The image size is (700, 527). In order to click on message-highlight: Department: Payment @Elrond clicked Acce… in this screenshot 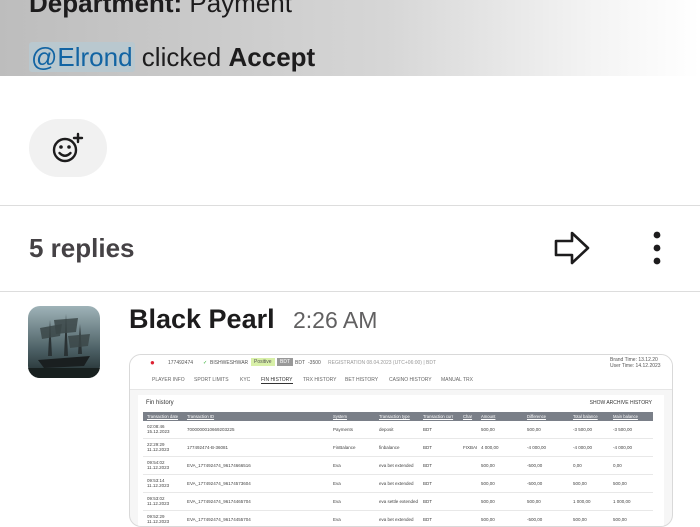, I will do `click(350, 38)`.